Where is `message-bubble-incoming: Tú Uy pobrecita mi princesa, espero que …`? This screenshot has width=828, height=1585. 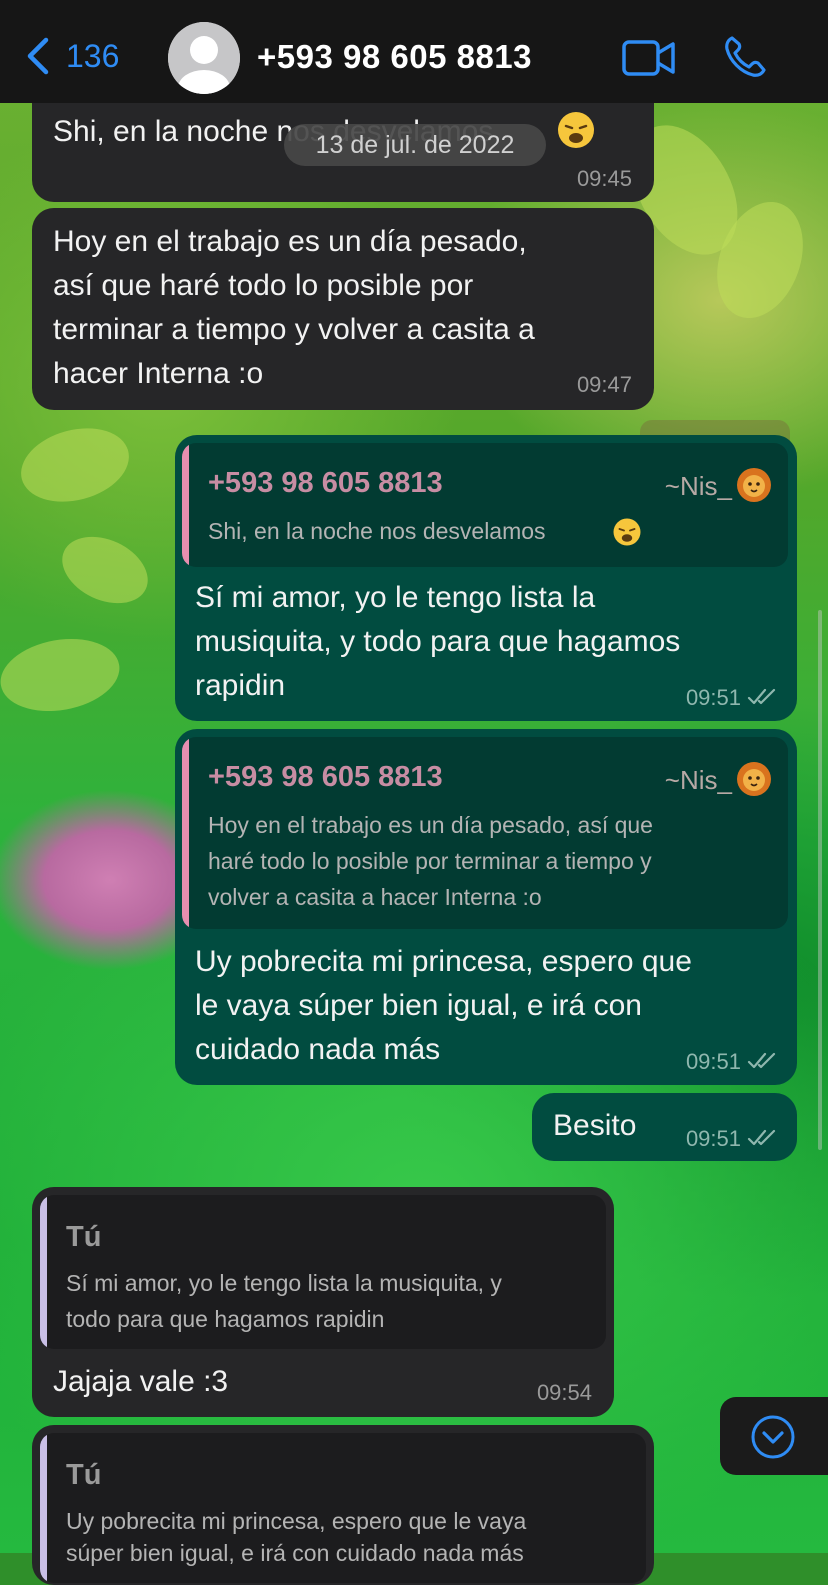
message-bubble-incoming: Tú Uy pobrecita mi princesa, espero que … is located at coordinates (343, 1505).